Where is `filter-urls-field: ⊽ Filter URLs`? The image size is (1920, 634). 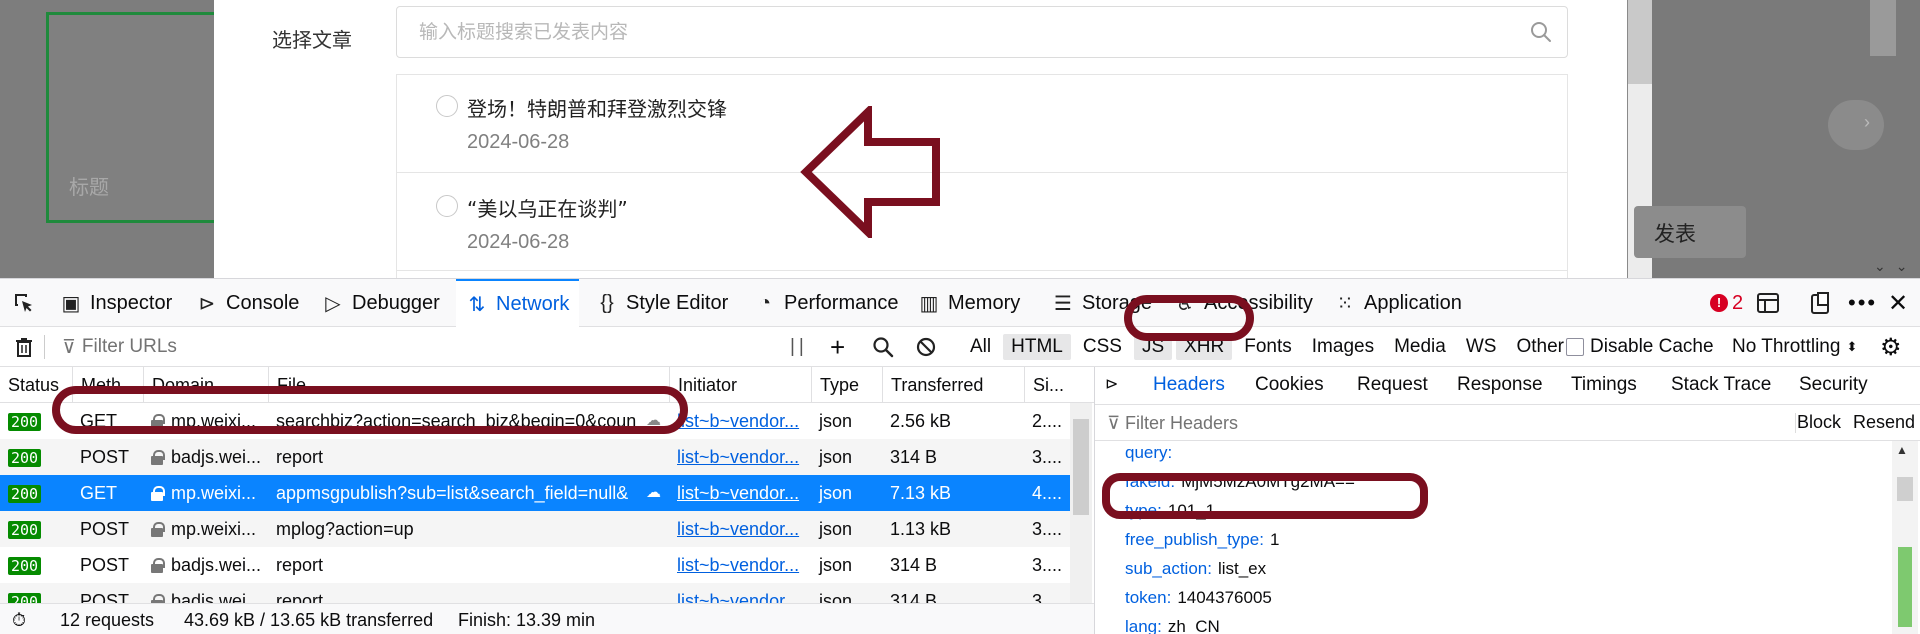
filter-urls-field: ⊽ Filter URLs is located at coordinates (119, 347).